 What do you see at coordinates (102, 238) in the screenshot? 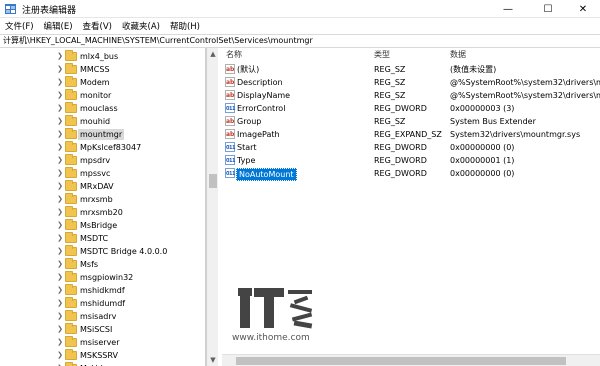
I see `tree-item: ❯ MSDTC` at bounding box center [102, 238].